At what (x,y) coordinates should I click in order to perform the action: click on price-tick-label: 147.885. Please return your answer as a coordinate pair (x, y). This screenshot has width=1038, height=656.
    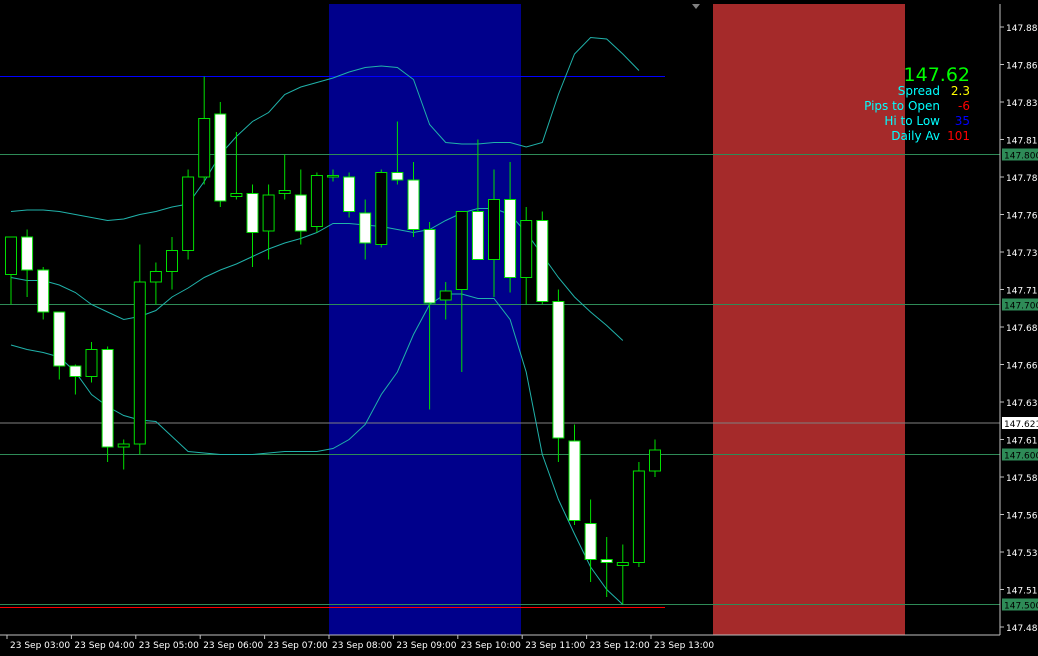
    Looking at the image, I should click on (1022, 29).